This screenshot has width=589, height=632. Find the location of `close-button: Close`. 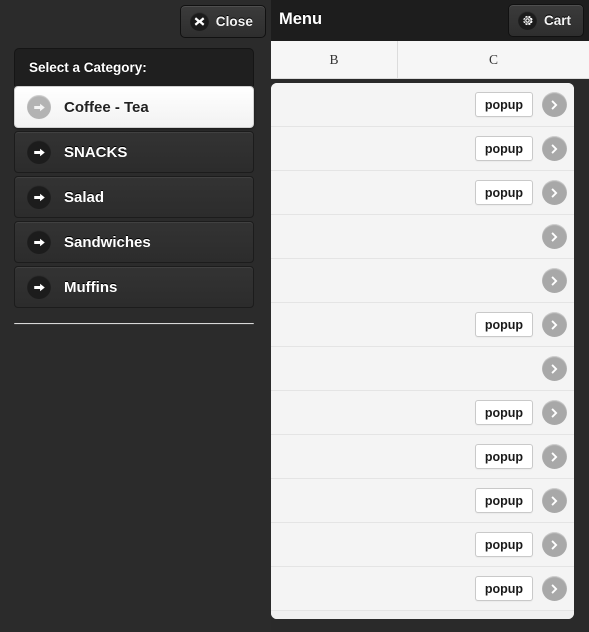

close-button: Close is located at coordinates (222, 21).